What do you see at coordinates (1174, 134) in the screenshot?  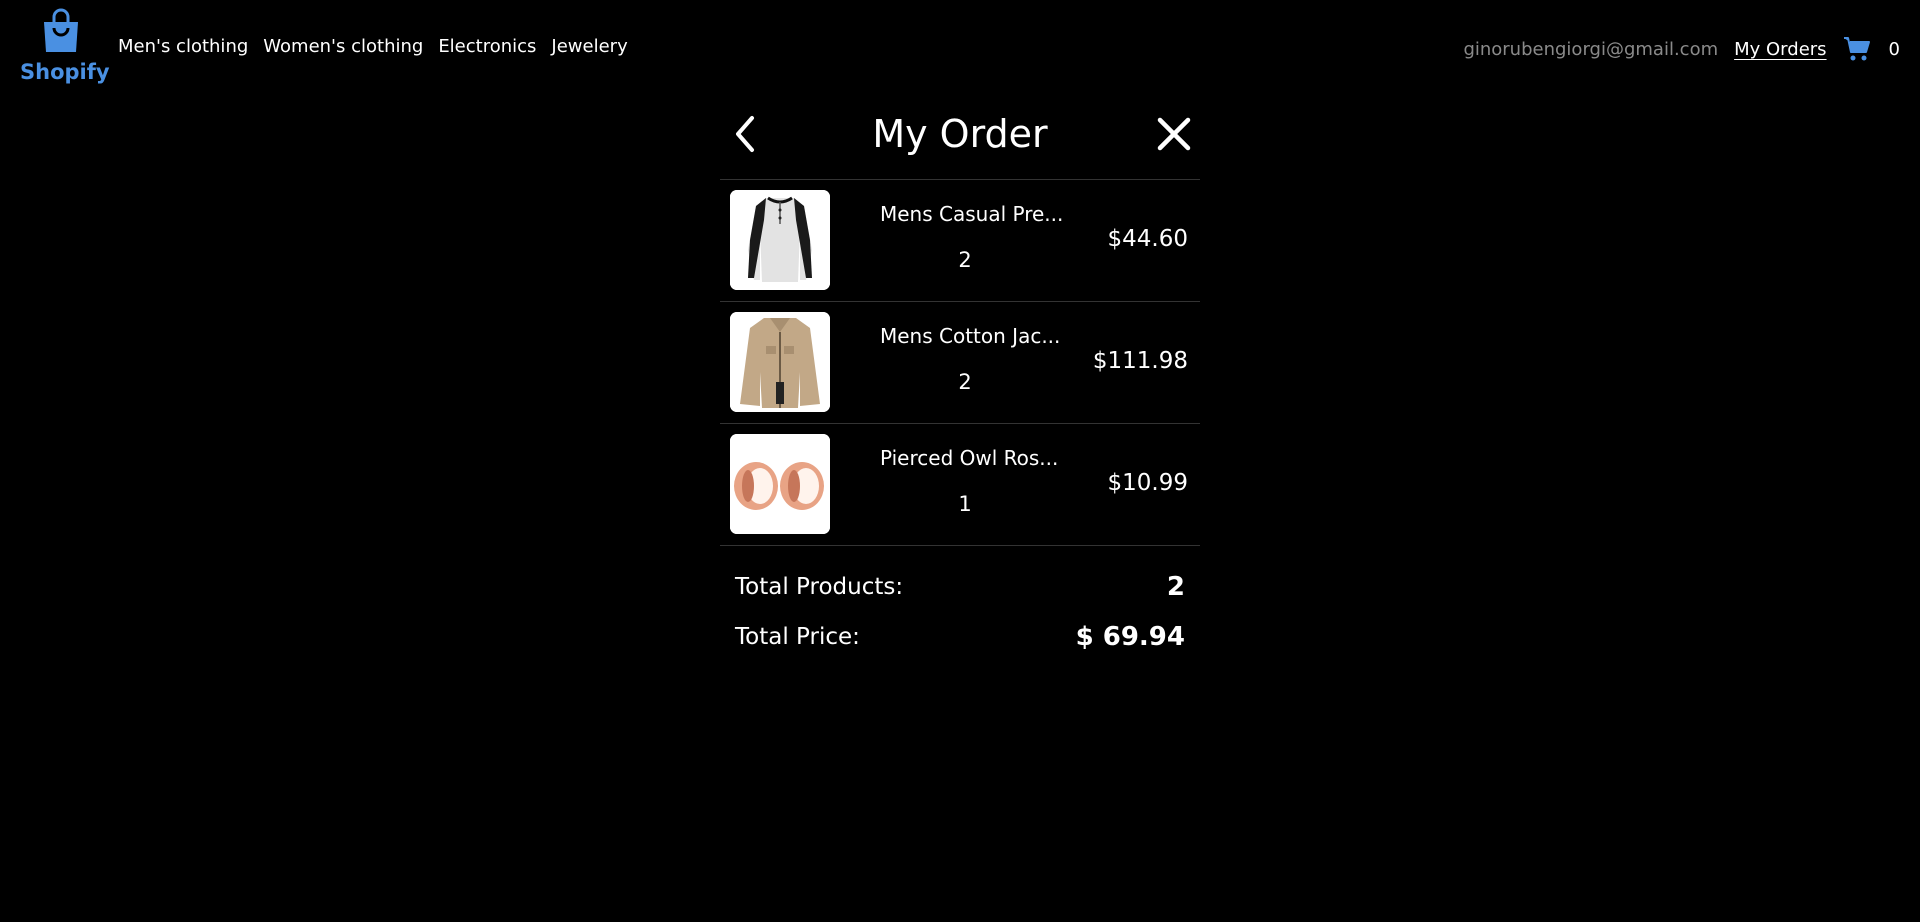 I see `close-icon` at bounding box center [1174, 134].